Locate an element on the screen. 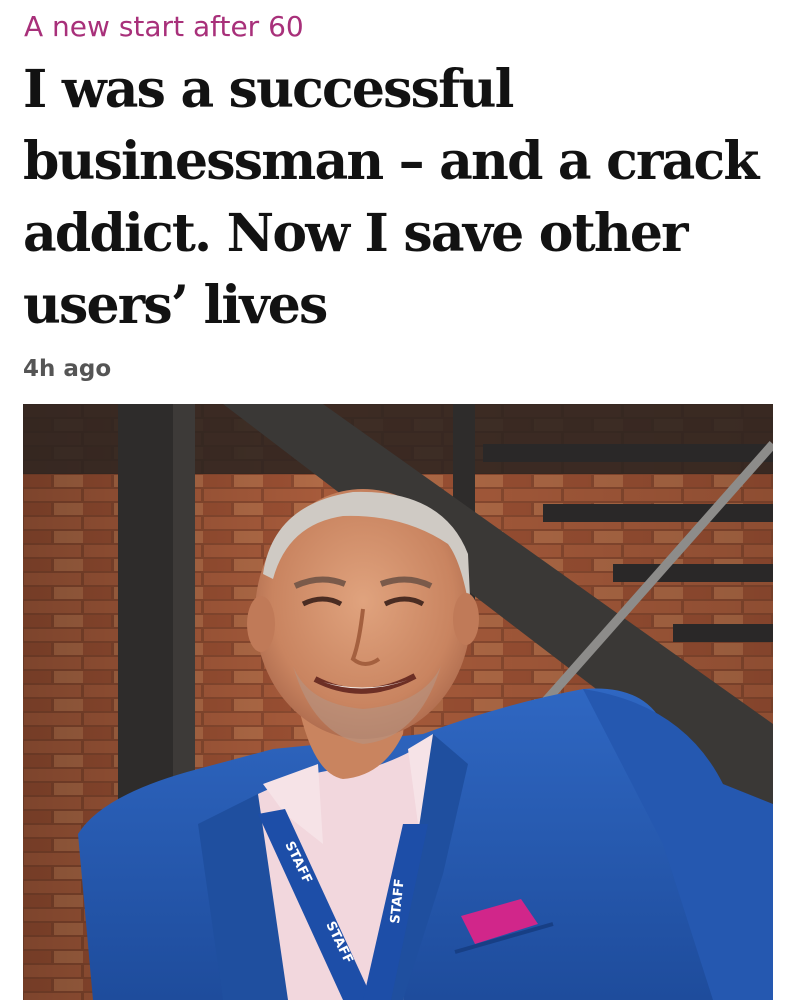  article-kicker: A new start after 60 is located at coordinates (164, 27).